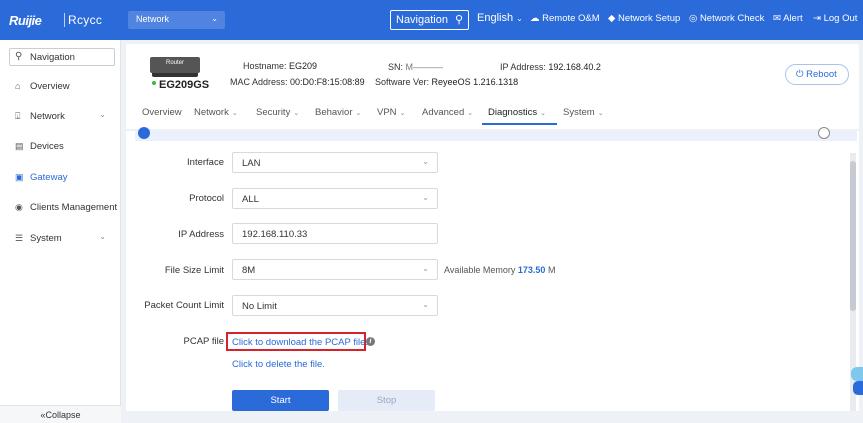  Describe the element at coordinates (25, 20) in the screenshot. I see `brand-logo: Ruijie` at that location.